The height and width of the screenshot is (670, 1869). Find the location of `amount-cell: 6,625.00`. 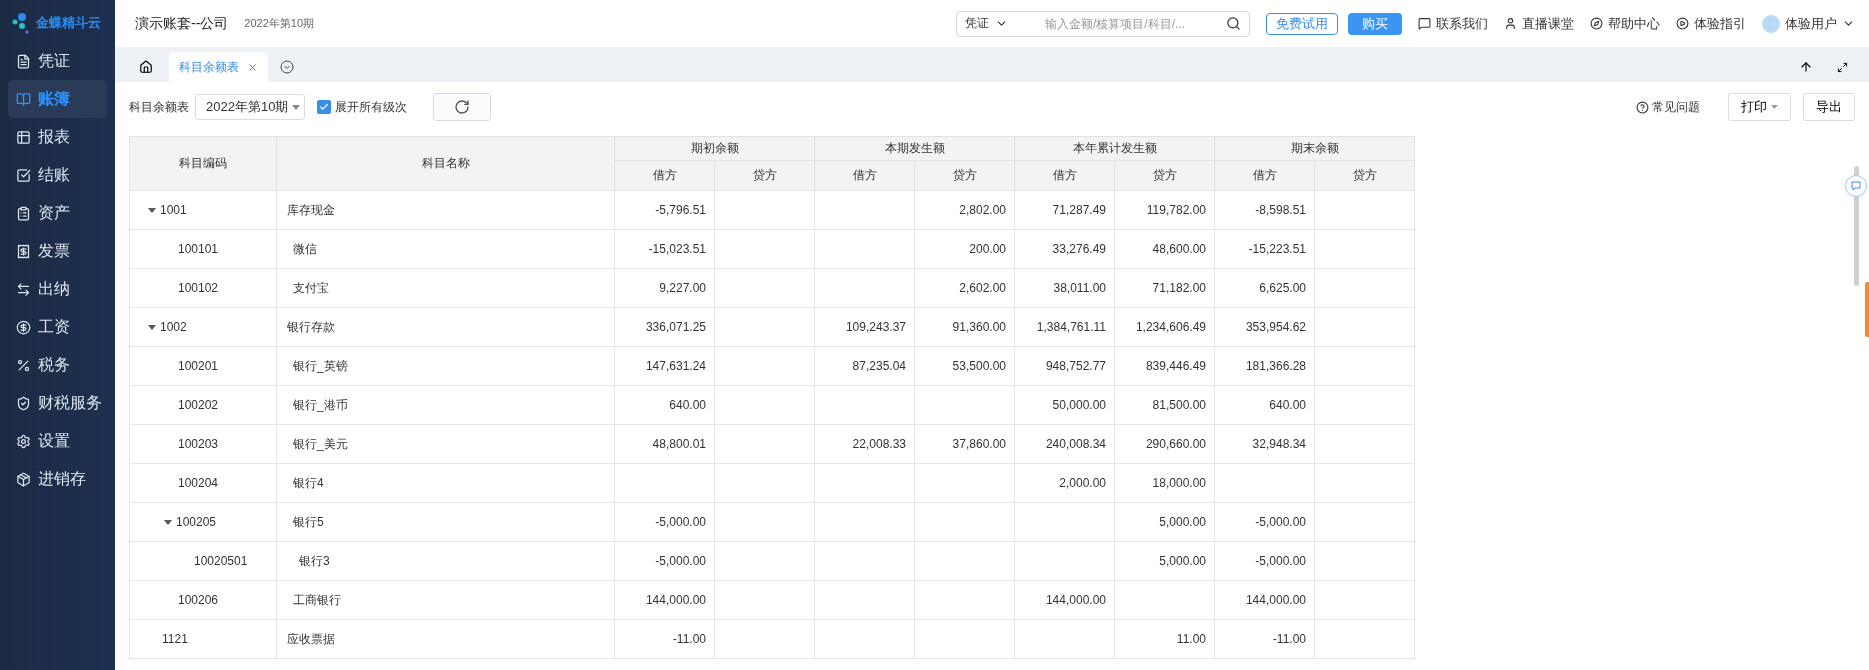

amount-cell: 6,625.00 is located at coordinates (1264, 288).